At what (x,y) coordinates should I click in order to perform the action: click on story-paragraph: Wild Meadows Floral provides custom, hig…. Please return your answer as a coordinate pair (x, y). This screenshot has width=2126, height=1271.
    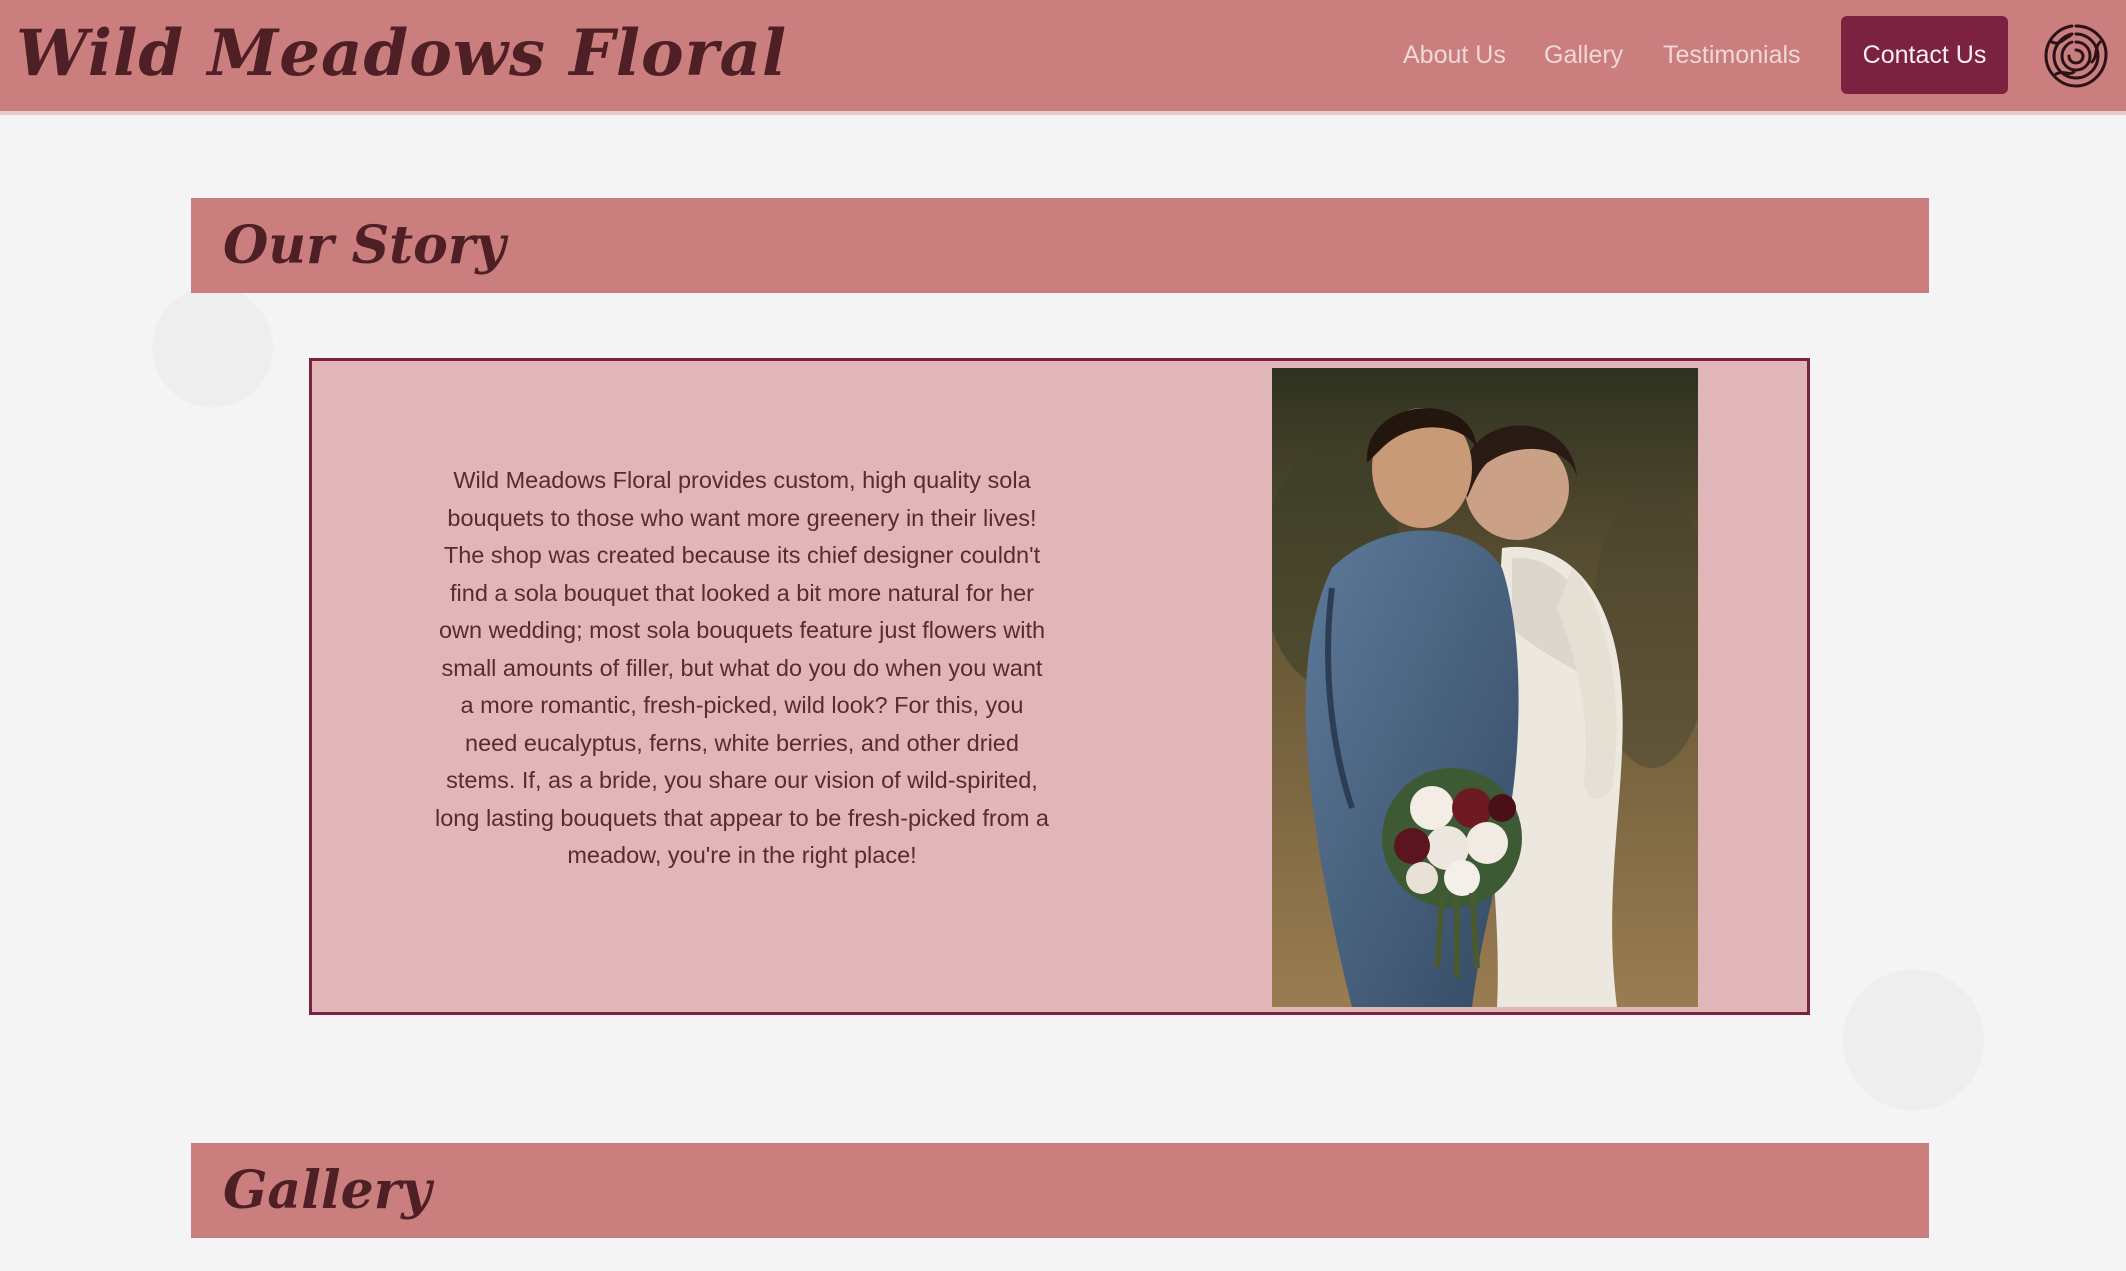
    Looking at the image, I should click on (742, 667).